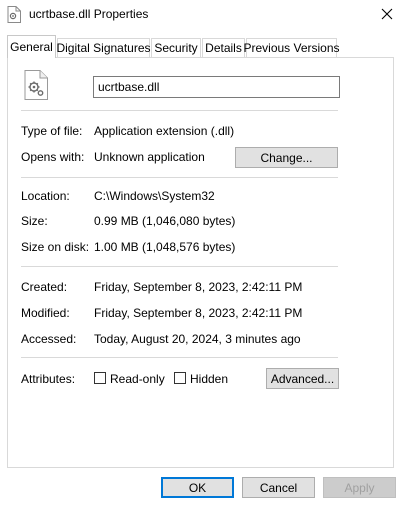  Describe the element at coordinates (89, 14) in the screenshot. I see `window-title: ucrtbase.dll Properties` at that location.